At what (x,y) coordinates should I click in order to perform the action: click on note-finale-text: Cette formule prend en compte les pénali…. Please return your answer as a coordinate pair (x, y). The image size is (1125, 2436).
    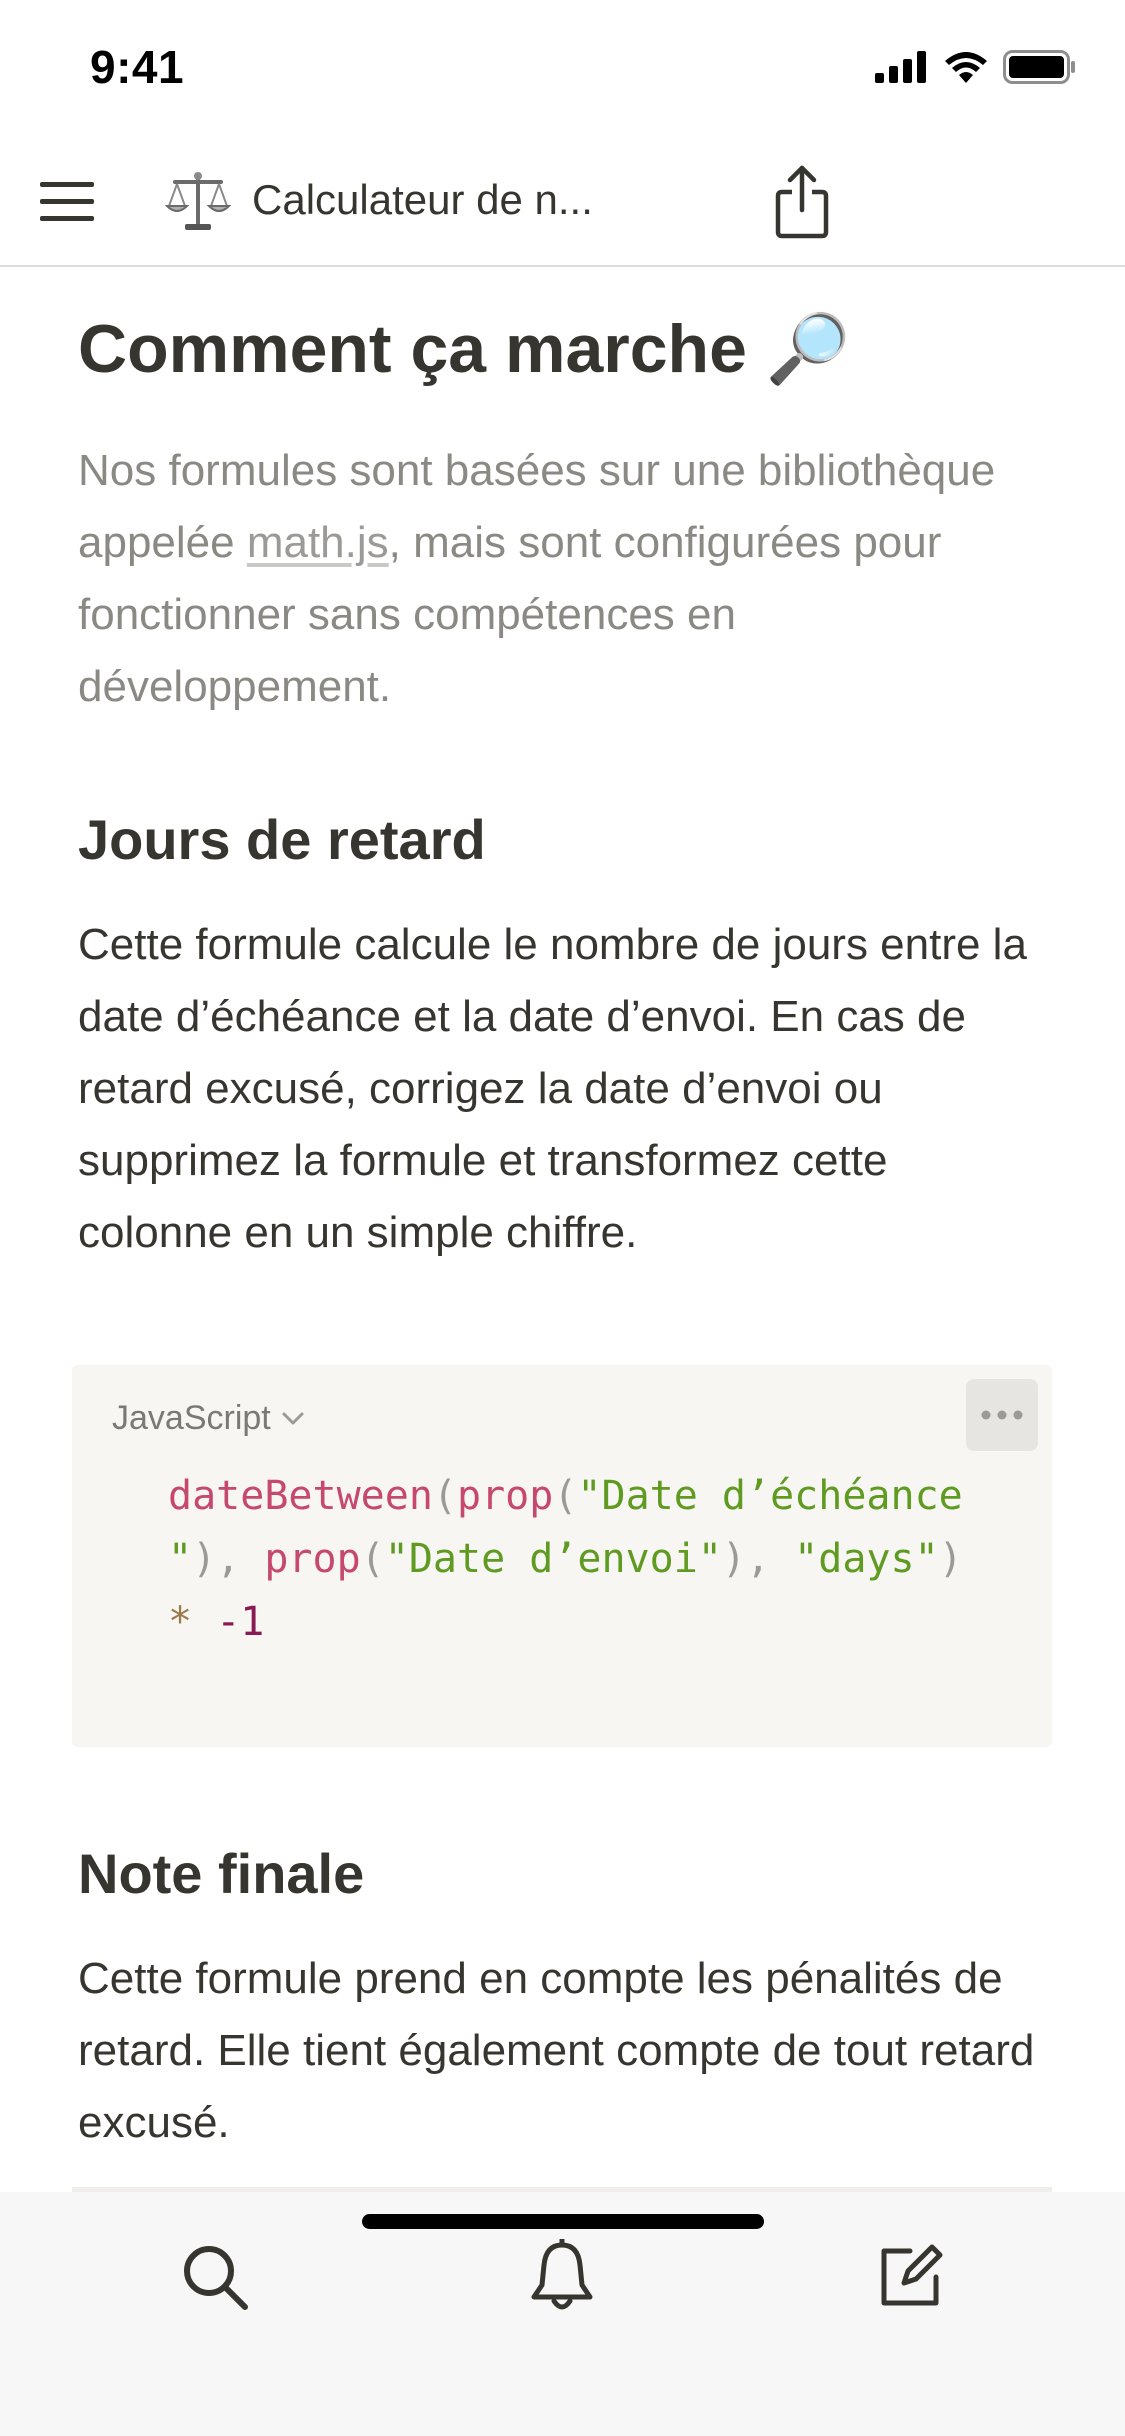
    Looking at the image, I should click on (556, 2050).